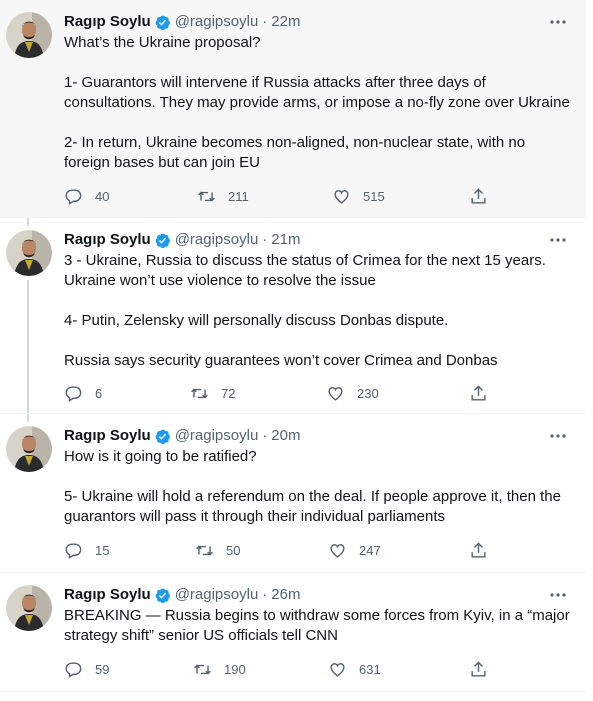 The image size is (593, 701). What do you see at coordinates (374, 196) in the screenshot?
I see `like-count: 515` at bounding box center [374, 196].